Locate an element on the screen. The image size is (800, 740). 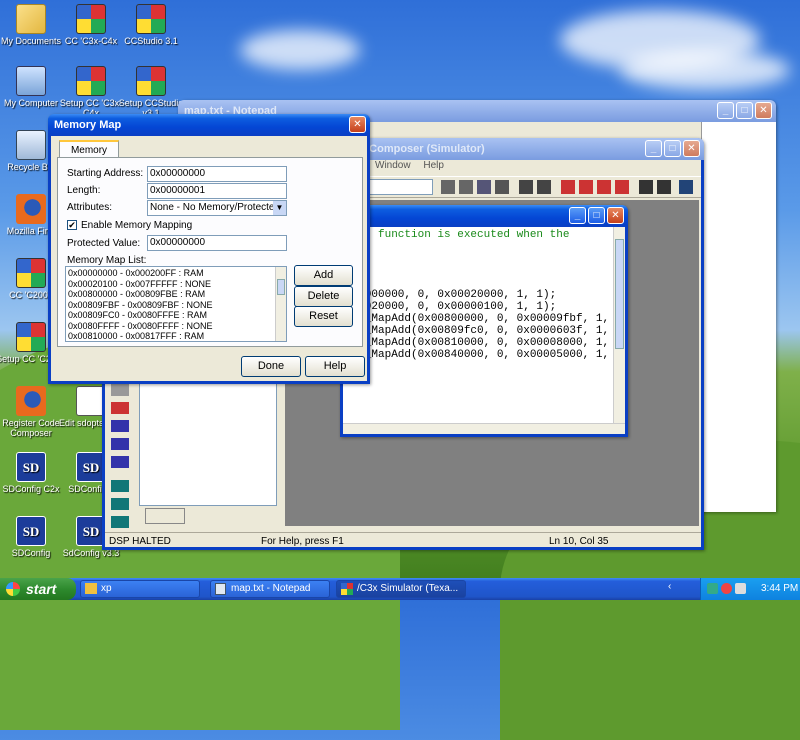
scroll-thumb is located at coordinates (619, 294).